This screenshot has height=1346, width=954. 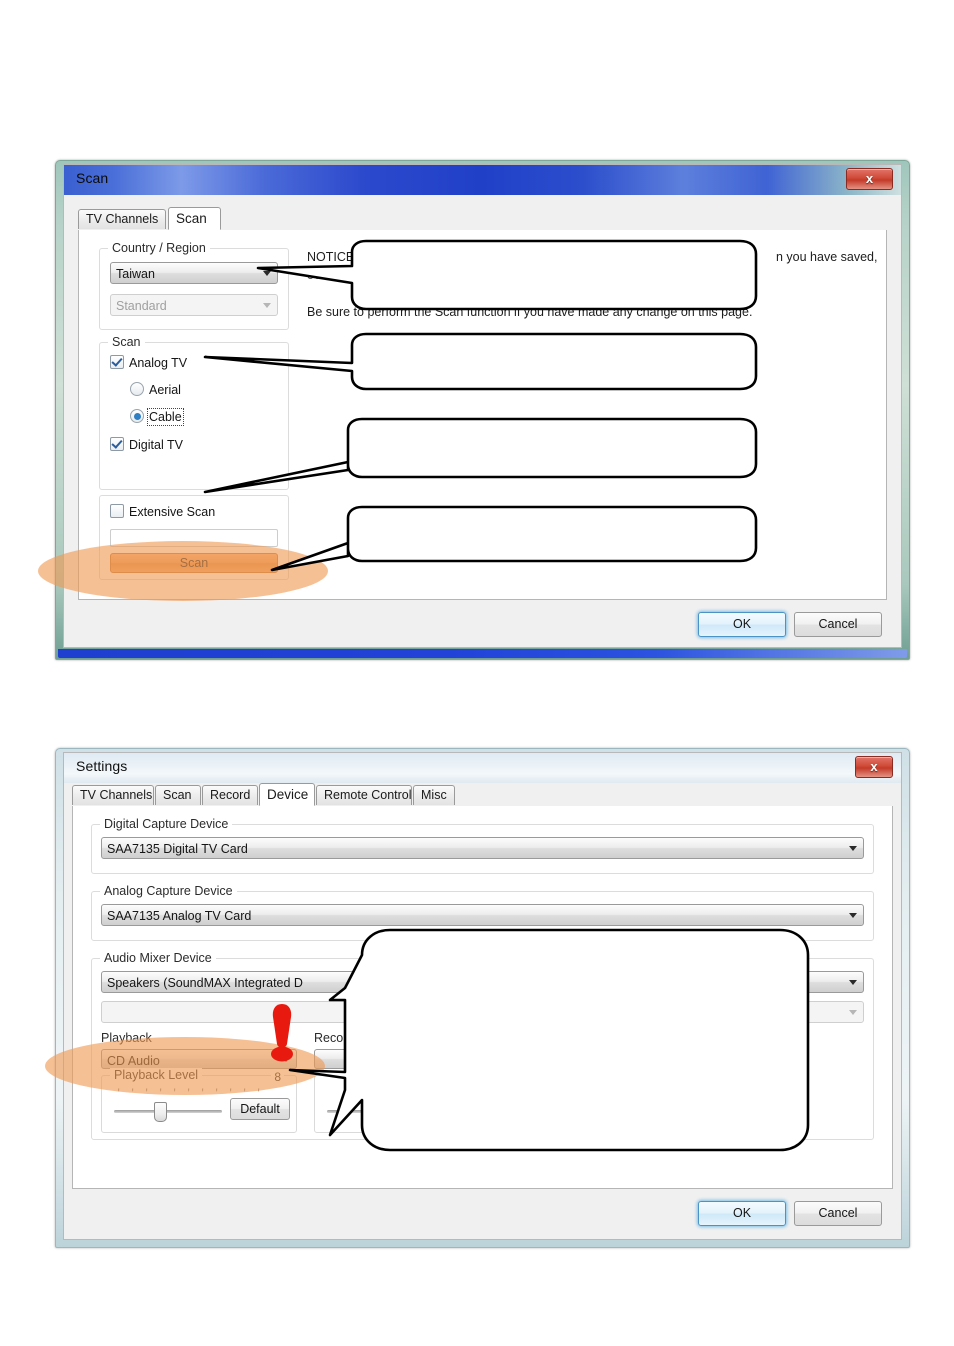 I want to click on audio-mixer-device-combo: Speakers (SoundMAX Integrated D, so click(x=482, y=982).